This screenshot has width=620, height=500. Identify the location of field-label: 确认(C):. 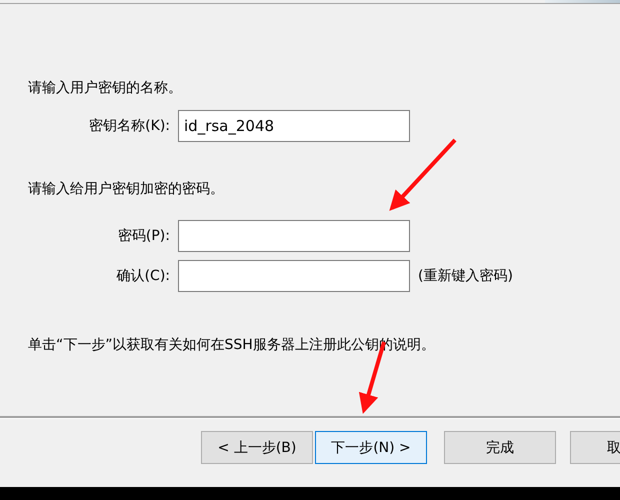
(143, 276).